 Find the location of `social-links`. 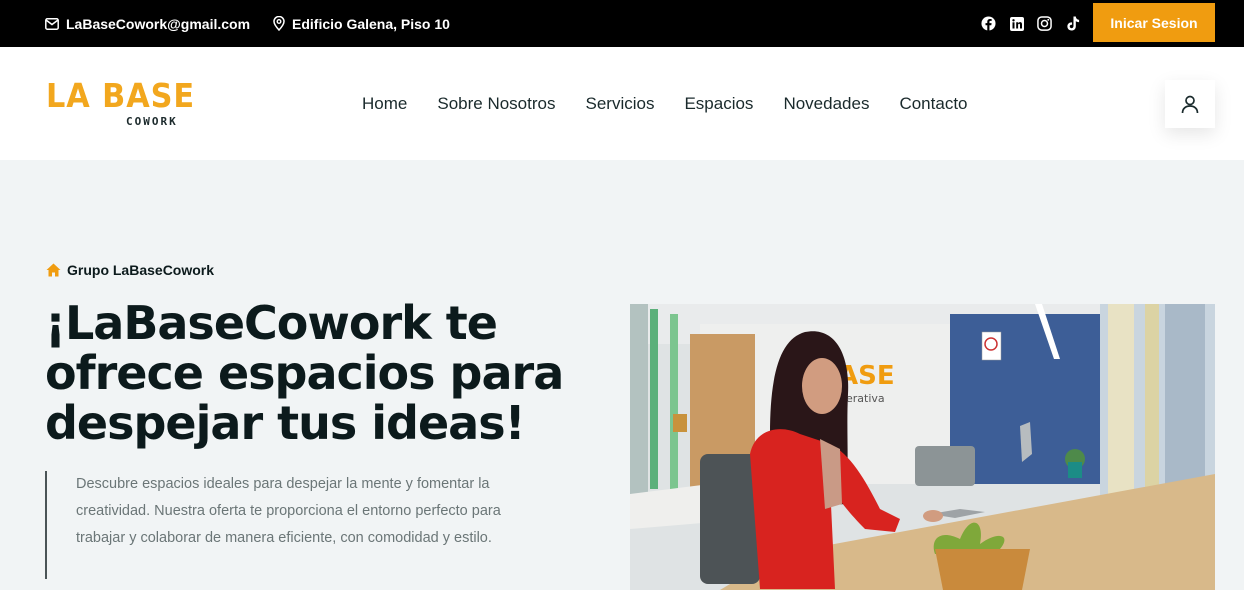

social-links is located at coordinates (1030, 23).